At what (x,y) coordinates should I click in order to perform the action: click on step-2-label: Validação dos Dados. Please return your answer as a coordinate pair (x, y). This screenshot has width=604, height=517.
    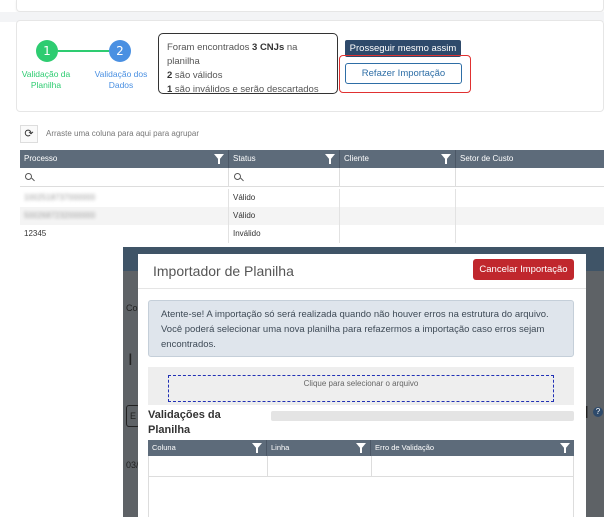
    Looking at the image, I should click on (121, 79).